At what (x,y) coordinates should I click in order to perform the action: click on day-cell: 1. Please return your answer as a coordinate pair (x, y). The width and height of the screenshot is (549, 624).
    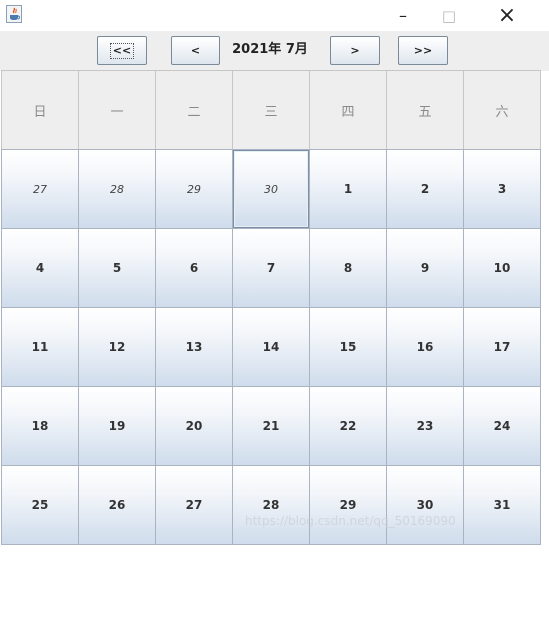
    Looking at the image, I should click on (348, 189).